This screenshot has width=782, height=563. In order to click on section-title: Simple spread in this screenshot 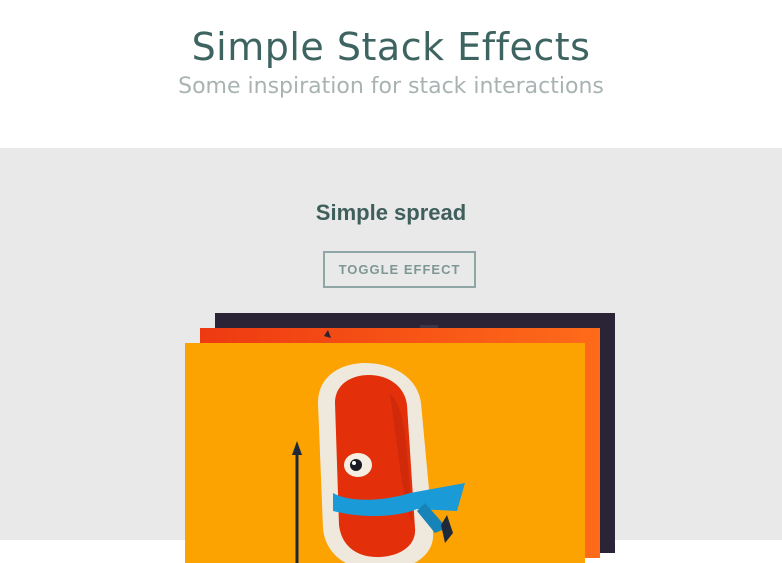, I will do `click(391, 212)`.